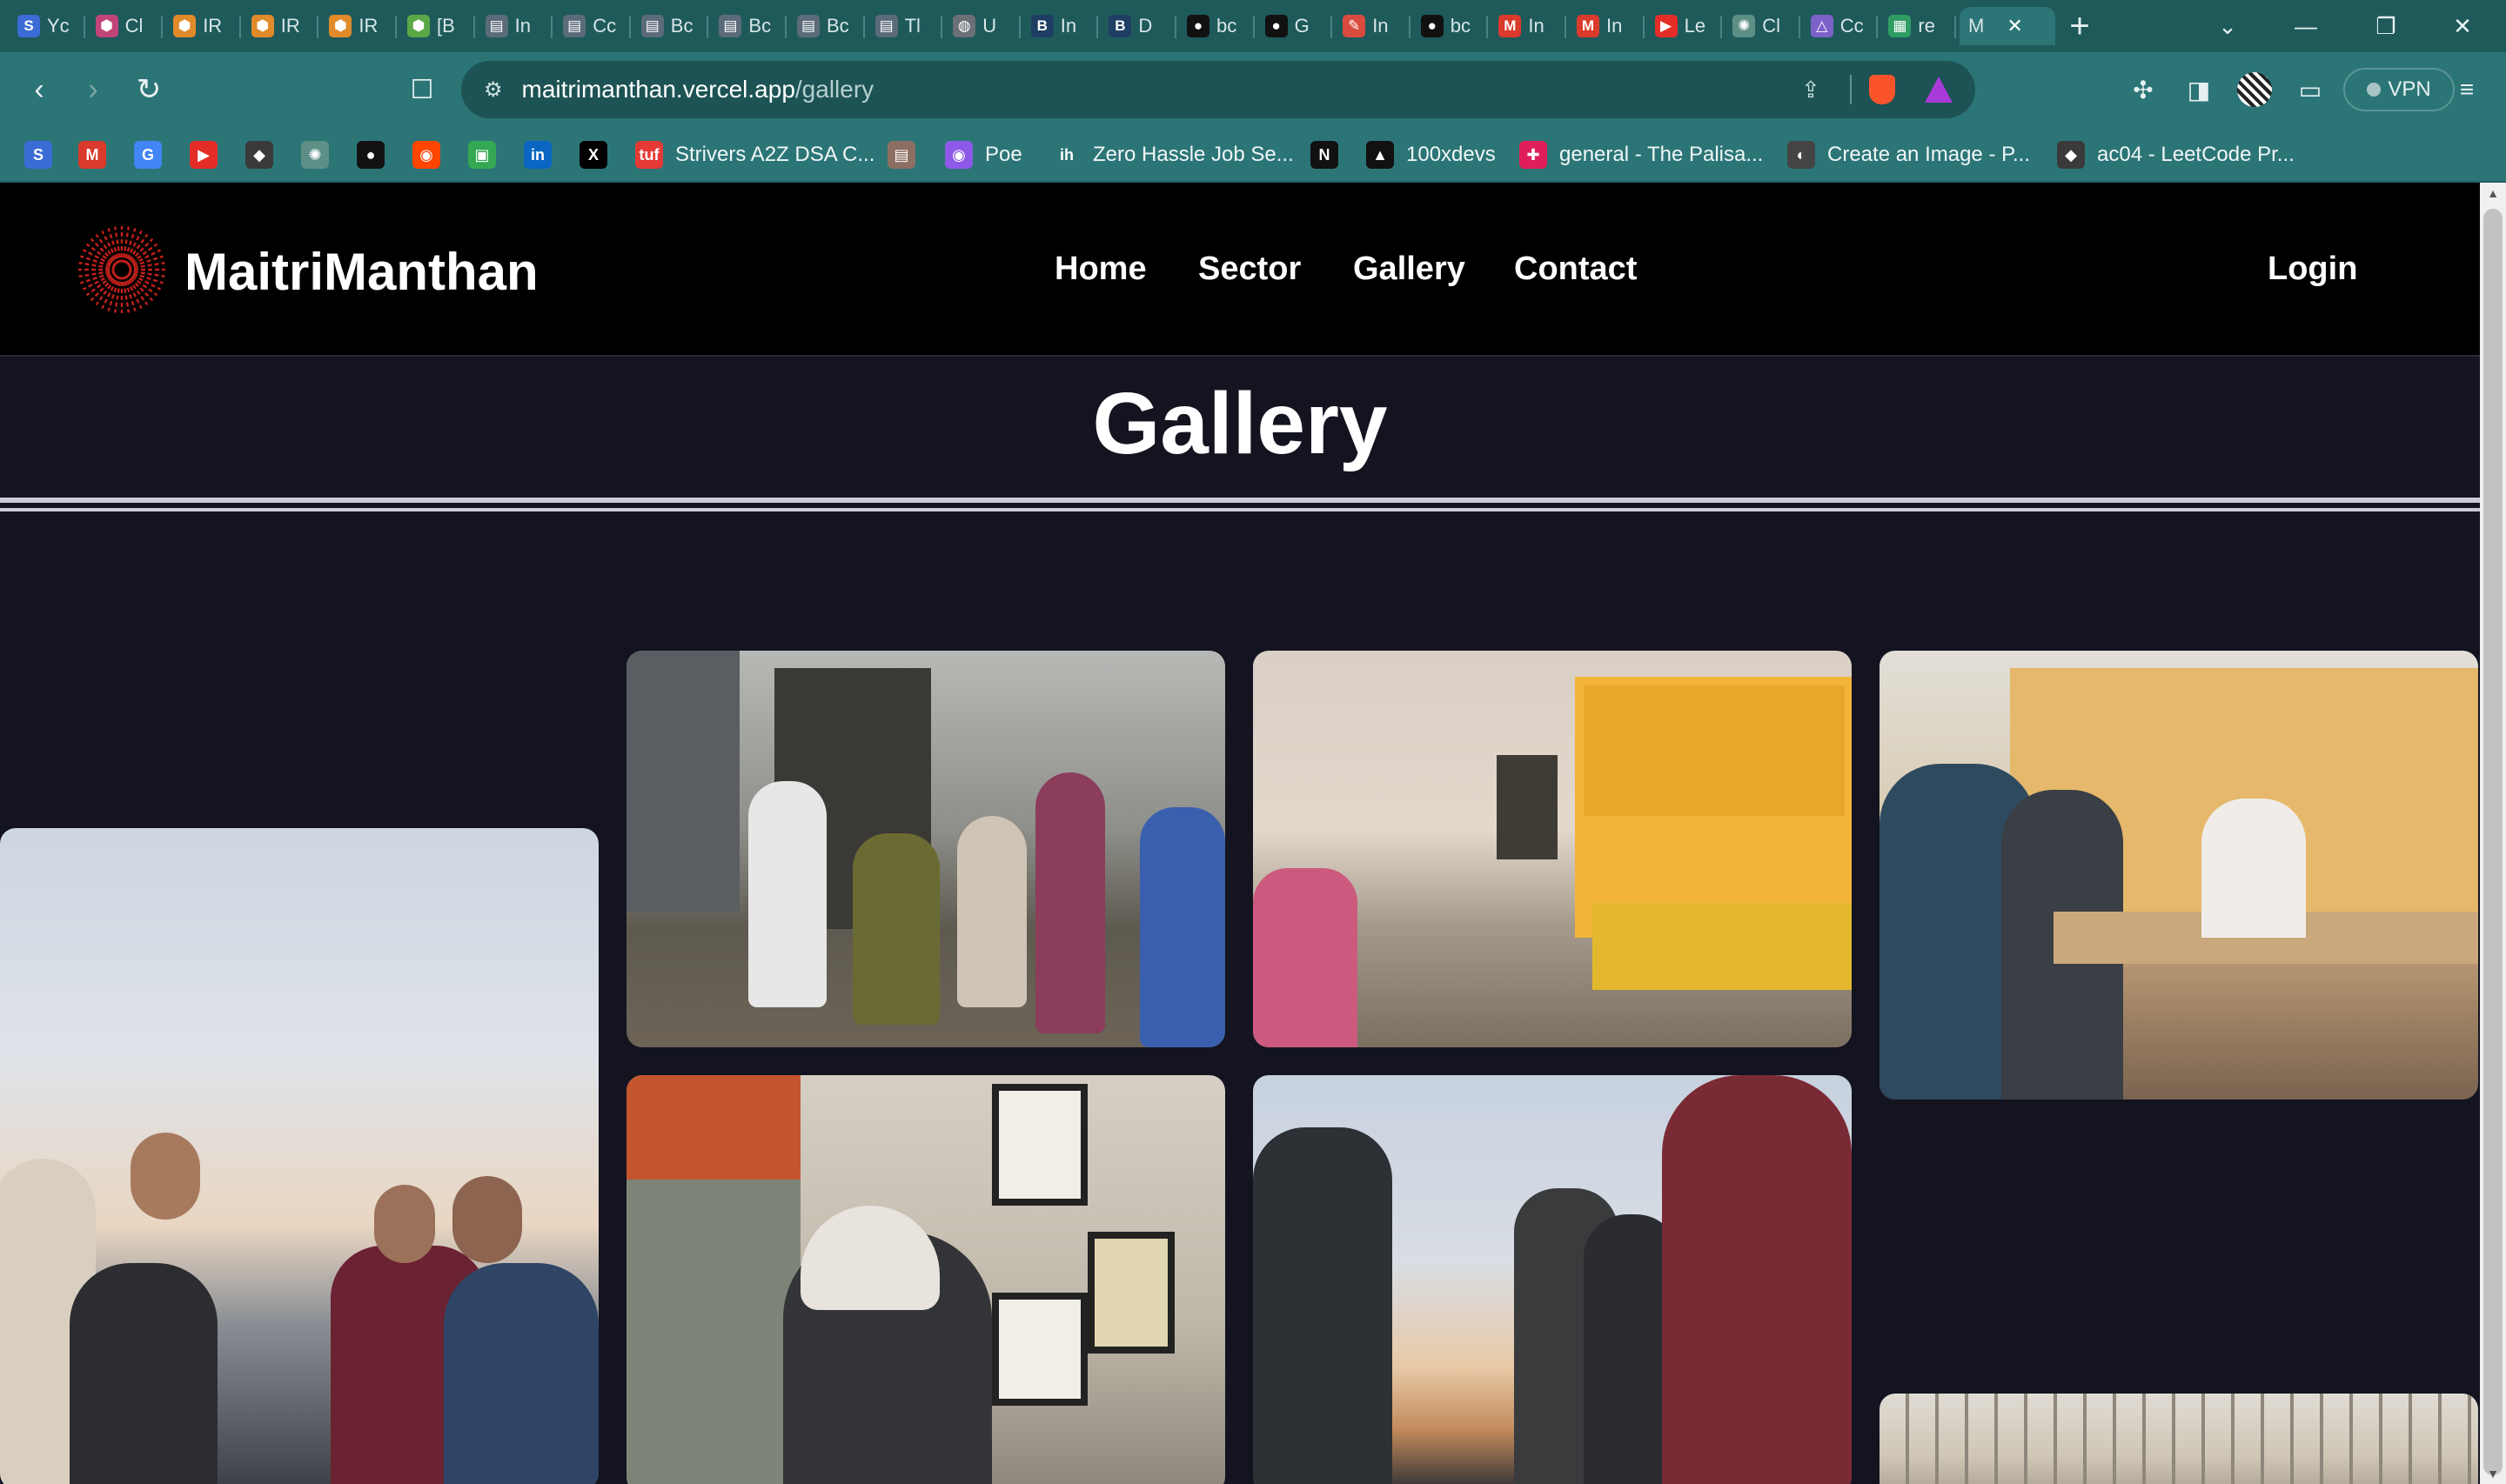 The width and height of the screenshot is (2506, 1484). Describe the element at coordinates (2493, 1473) in the screenshot. I see `scroll-down-icon: ▼` at that location.